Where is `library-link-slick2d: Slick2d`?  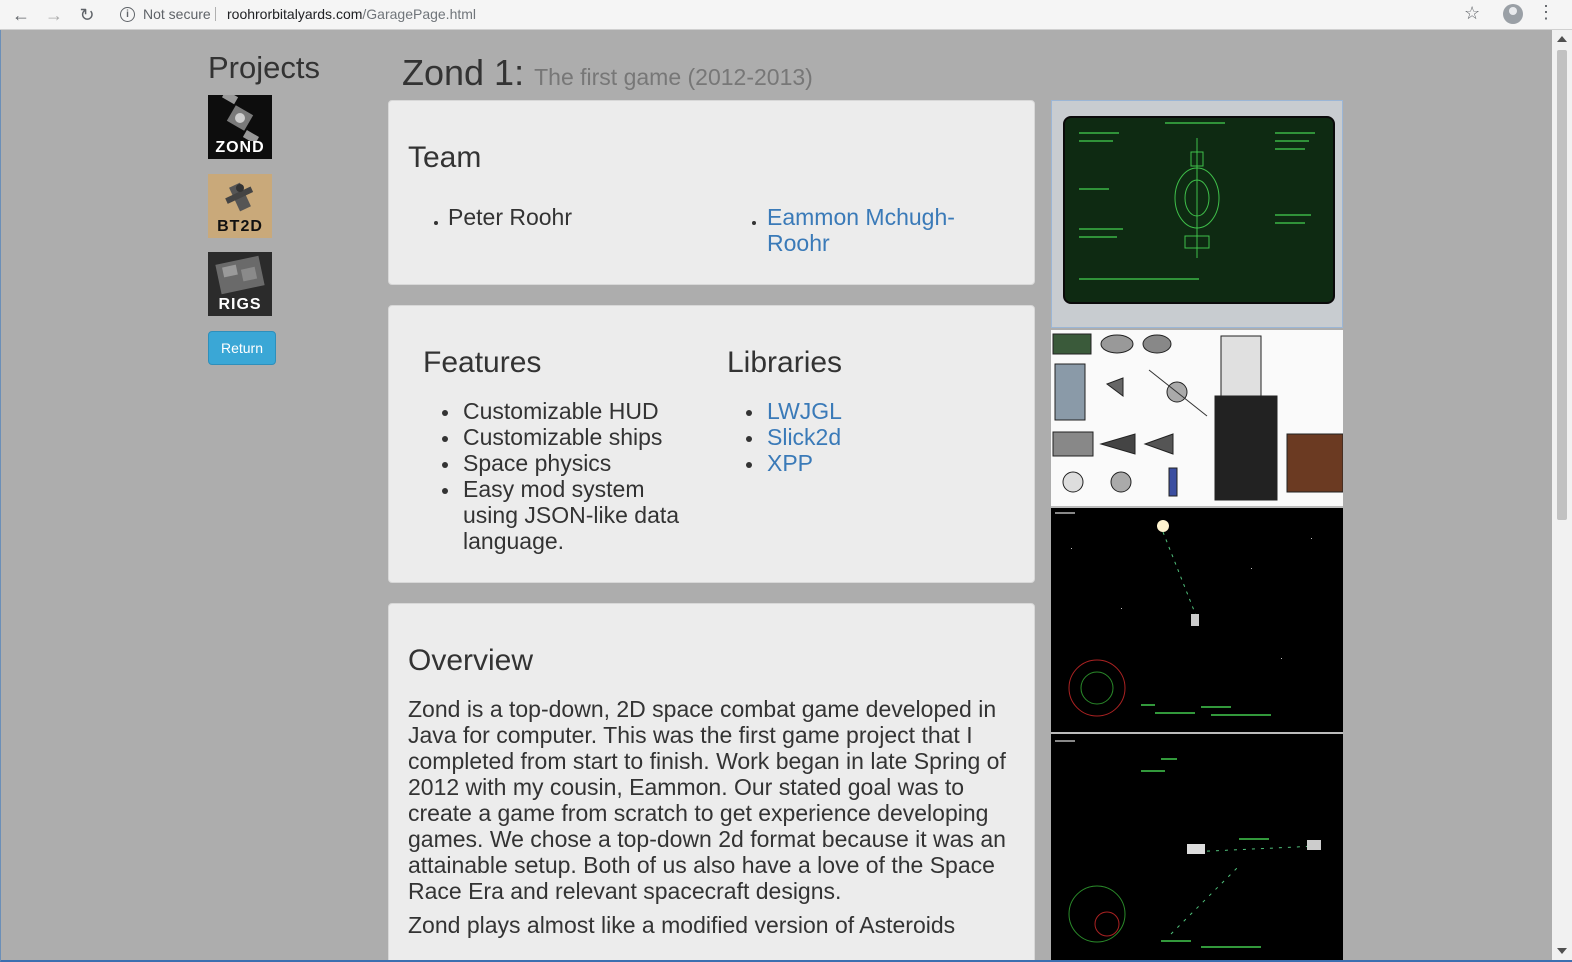
library-link-slick2d: Slick2d is located at coordinates (804, 437).